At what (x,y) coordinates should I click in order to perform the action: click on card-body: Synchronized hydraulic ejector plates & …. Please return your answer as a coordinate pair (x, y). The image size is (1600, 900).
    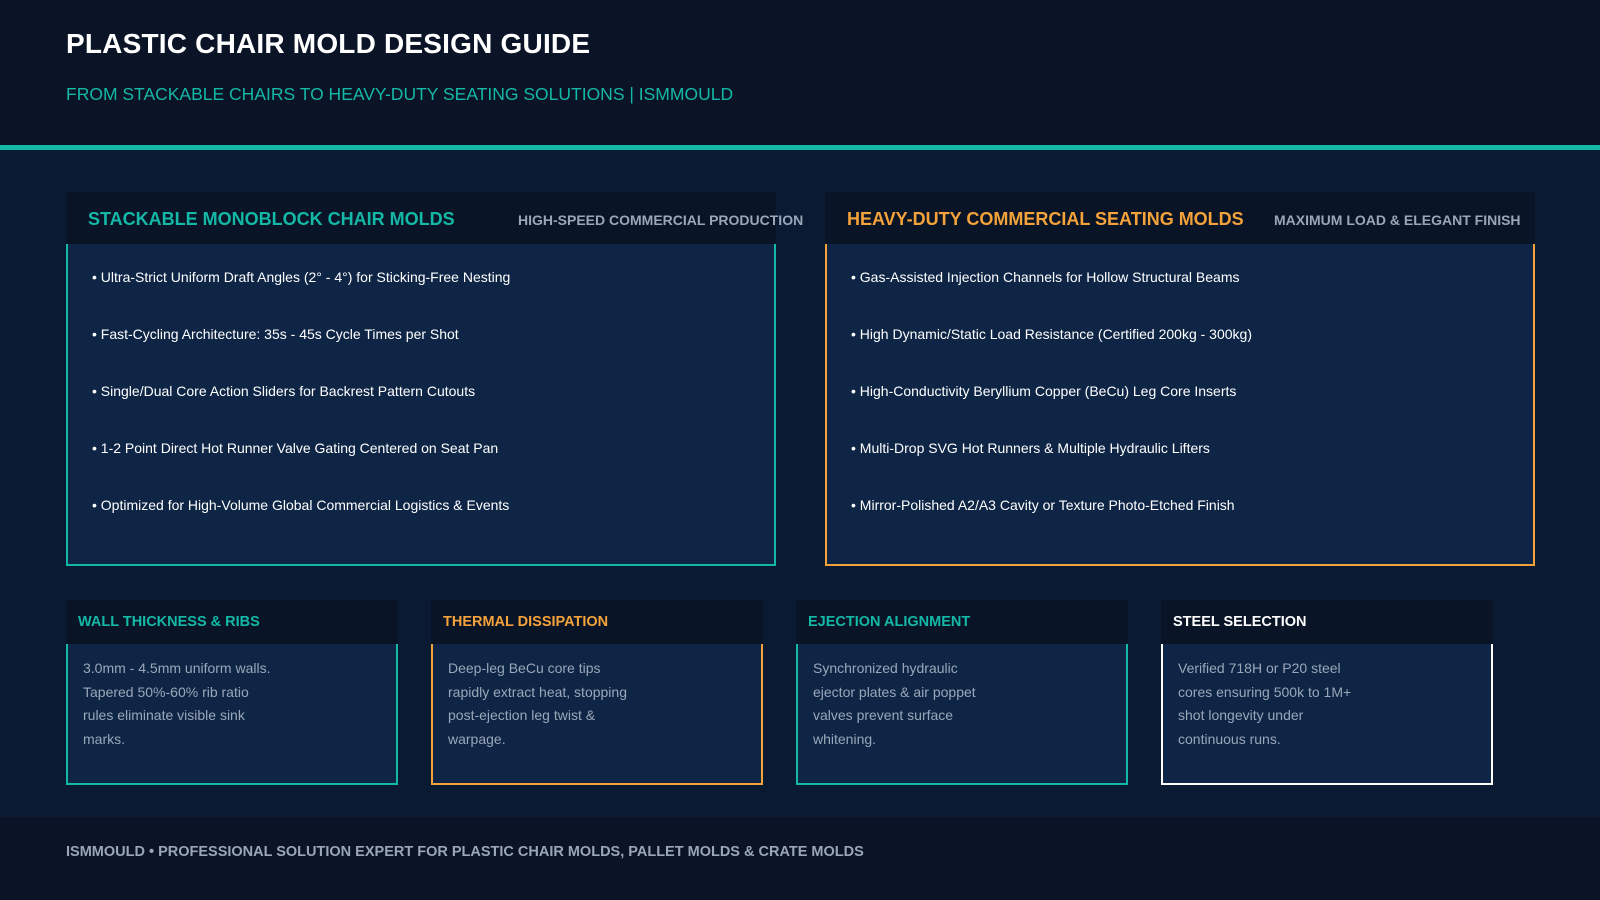
    Looking at the image, I should click on (894, 703).